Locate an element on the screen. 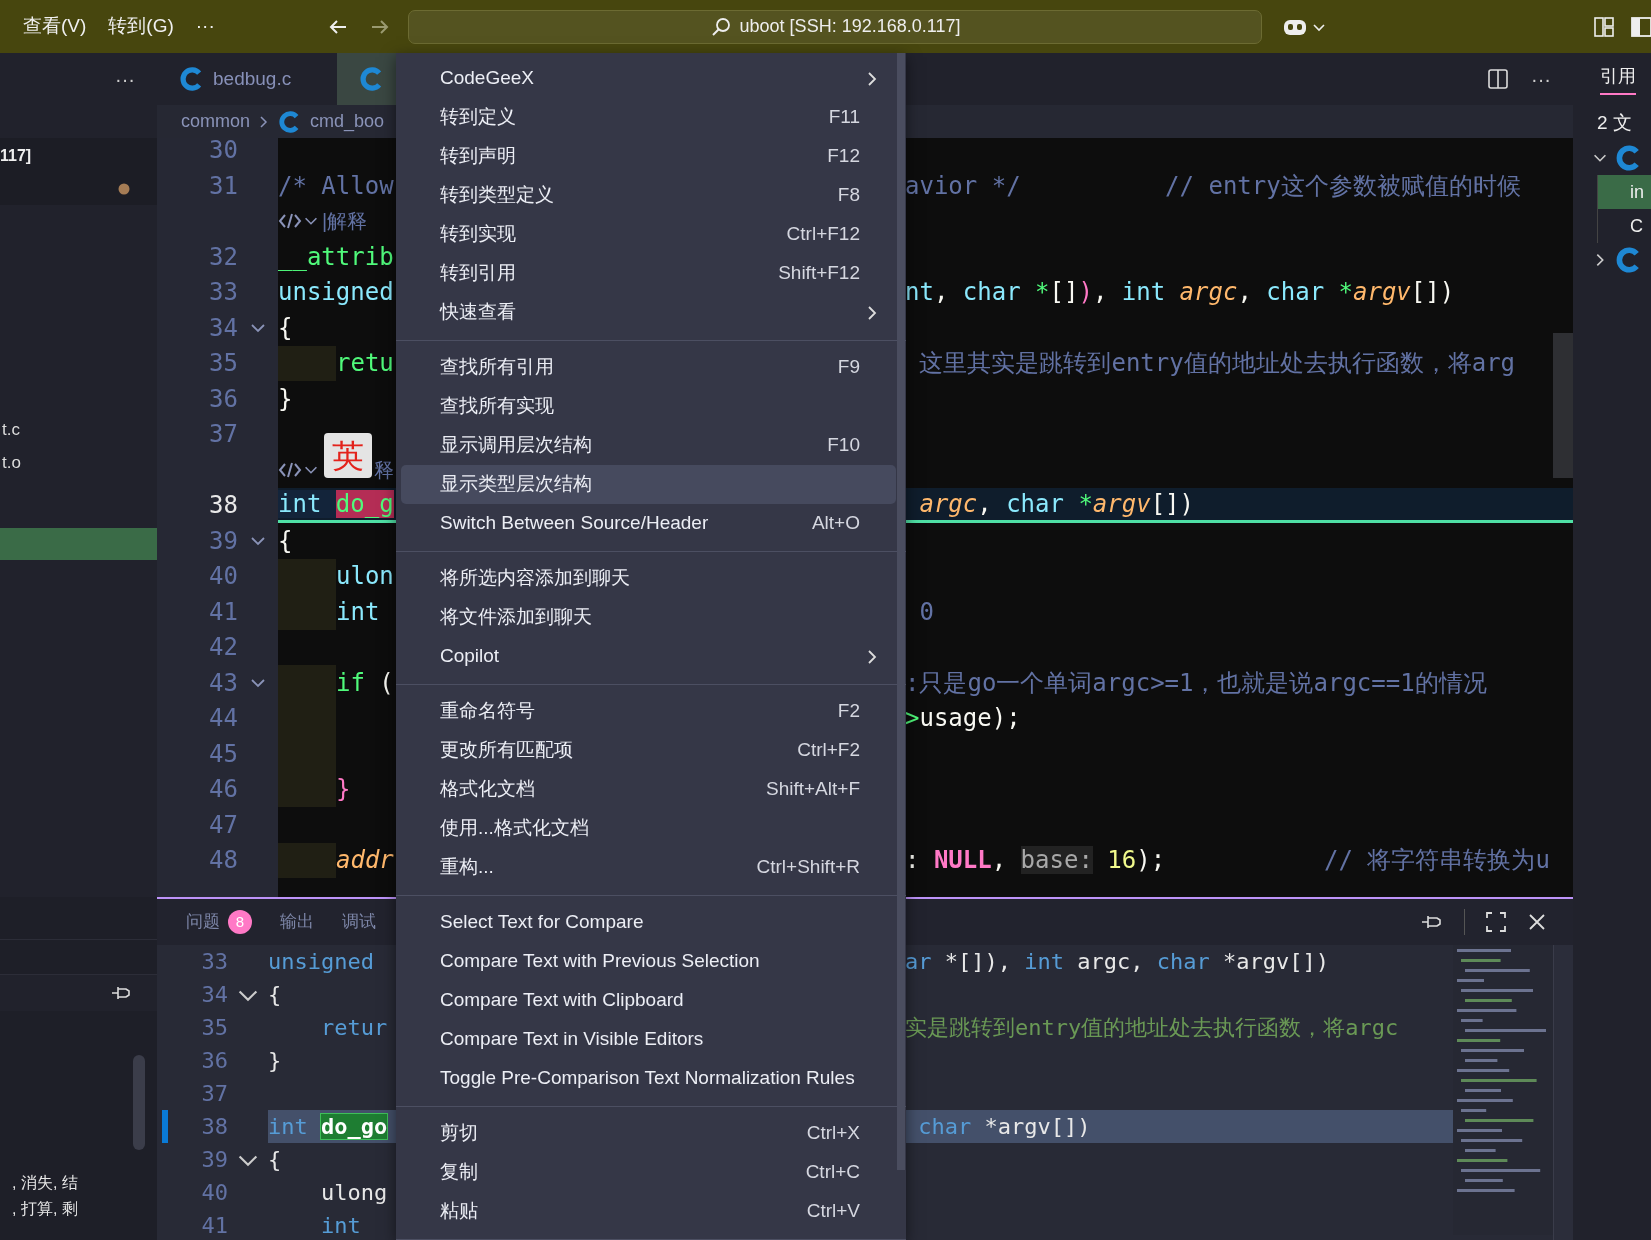 Image resolution: width=1651 pixels, height=1240 pixels. menu-item: 将文件添加到聊天 is located at coordinates (648, 617).